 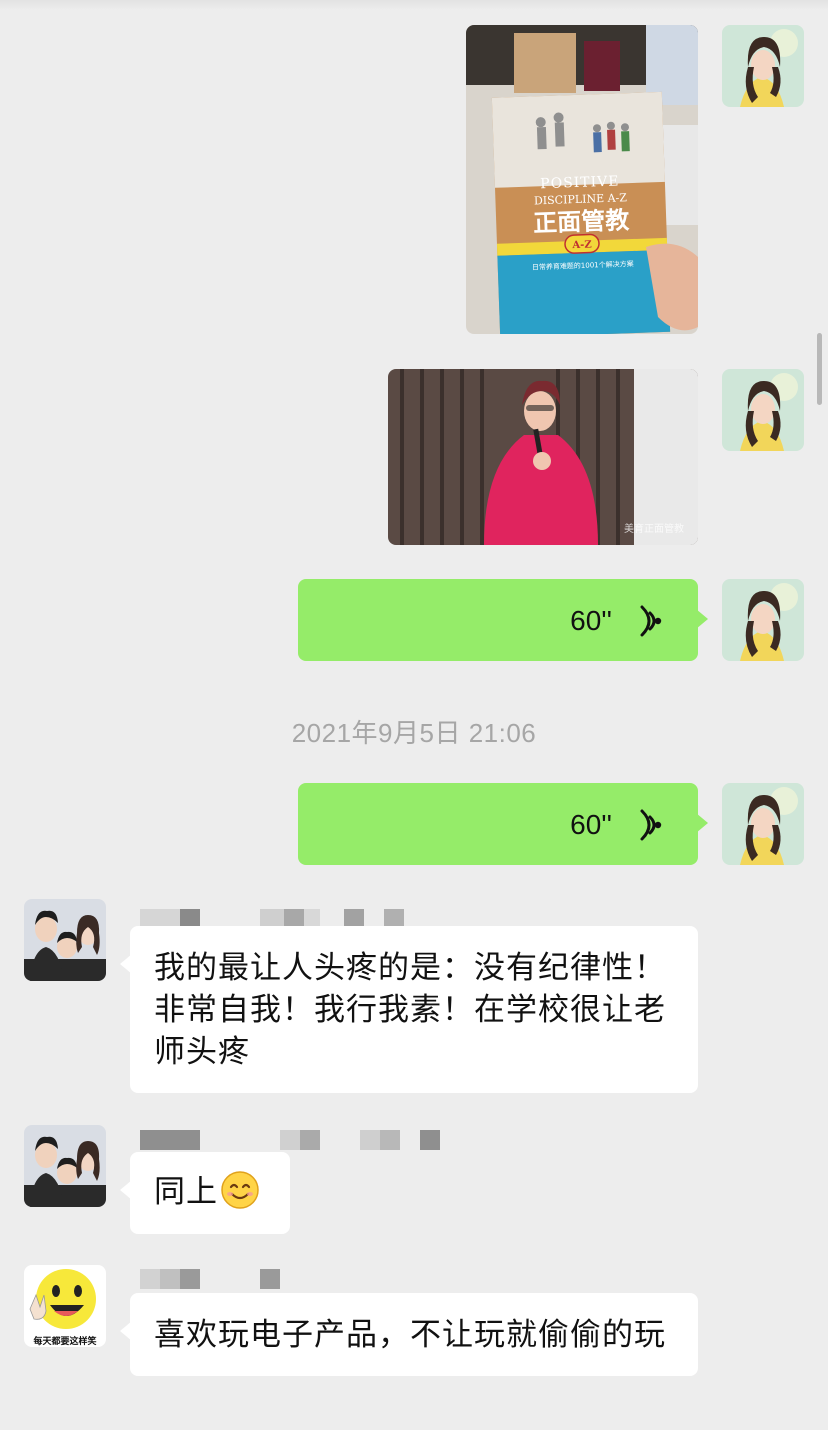 I want to click on message-text: 喜欢玩电子产品，不让玩就偷偷的玩, so click(x=410, y=1335).